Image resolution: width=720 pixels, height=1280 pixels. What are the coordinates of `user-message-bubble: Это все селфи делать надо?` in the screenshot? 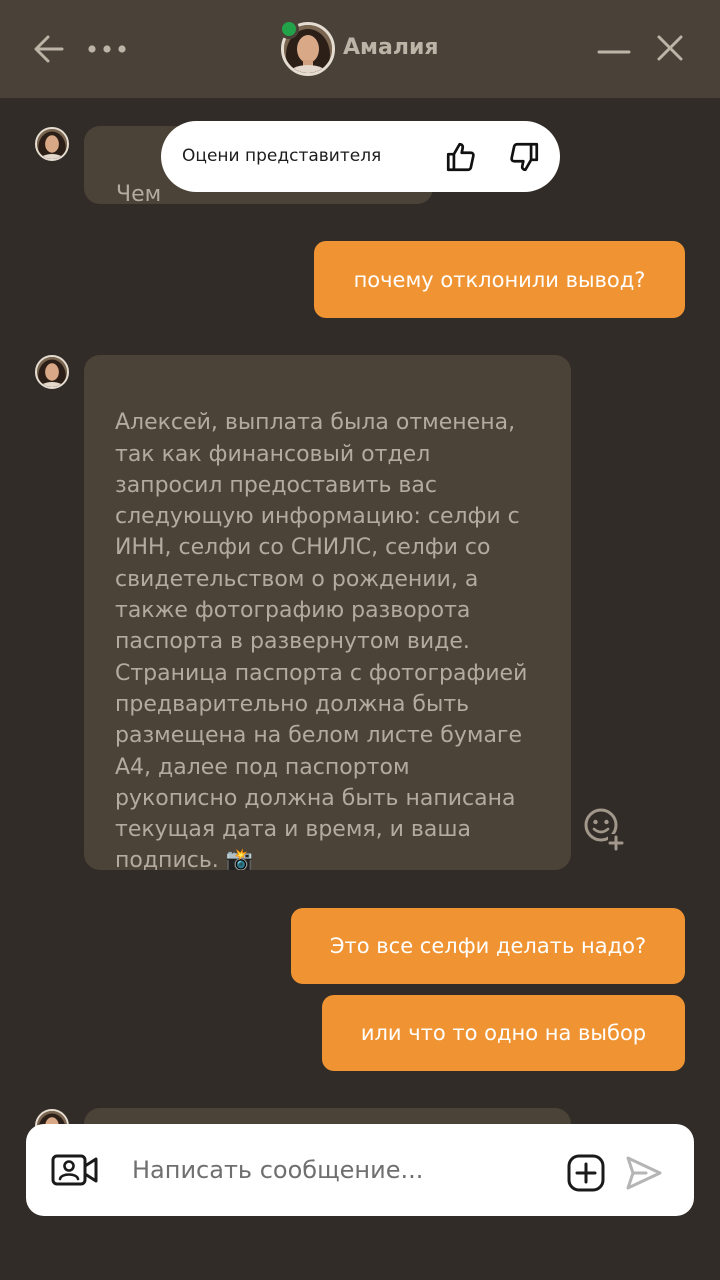 It's located at (488, 946).